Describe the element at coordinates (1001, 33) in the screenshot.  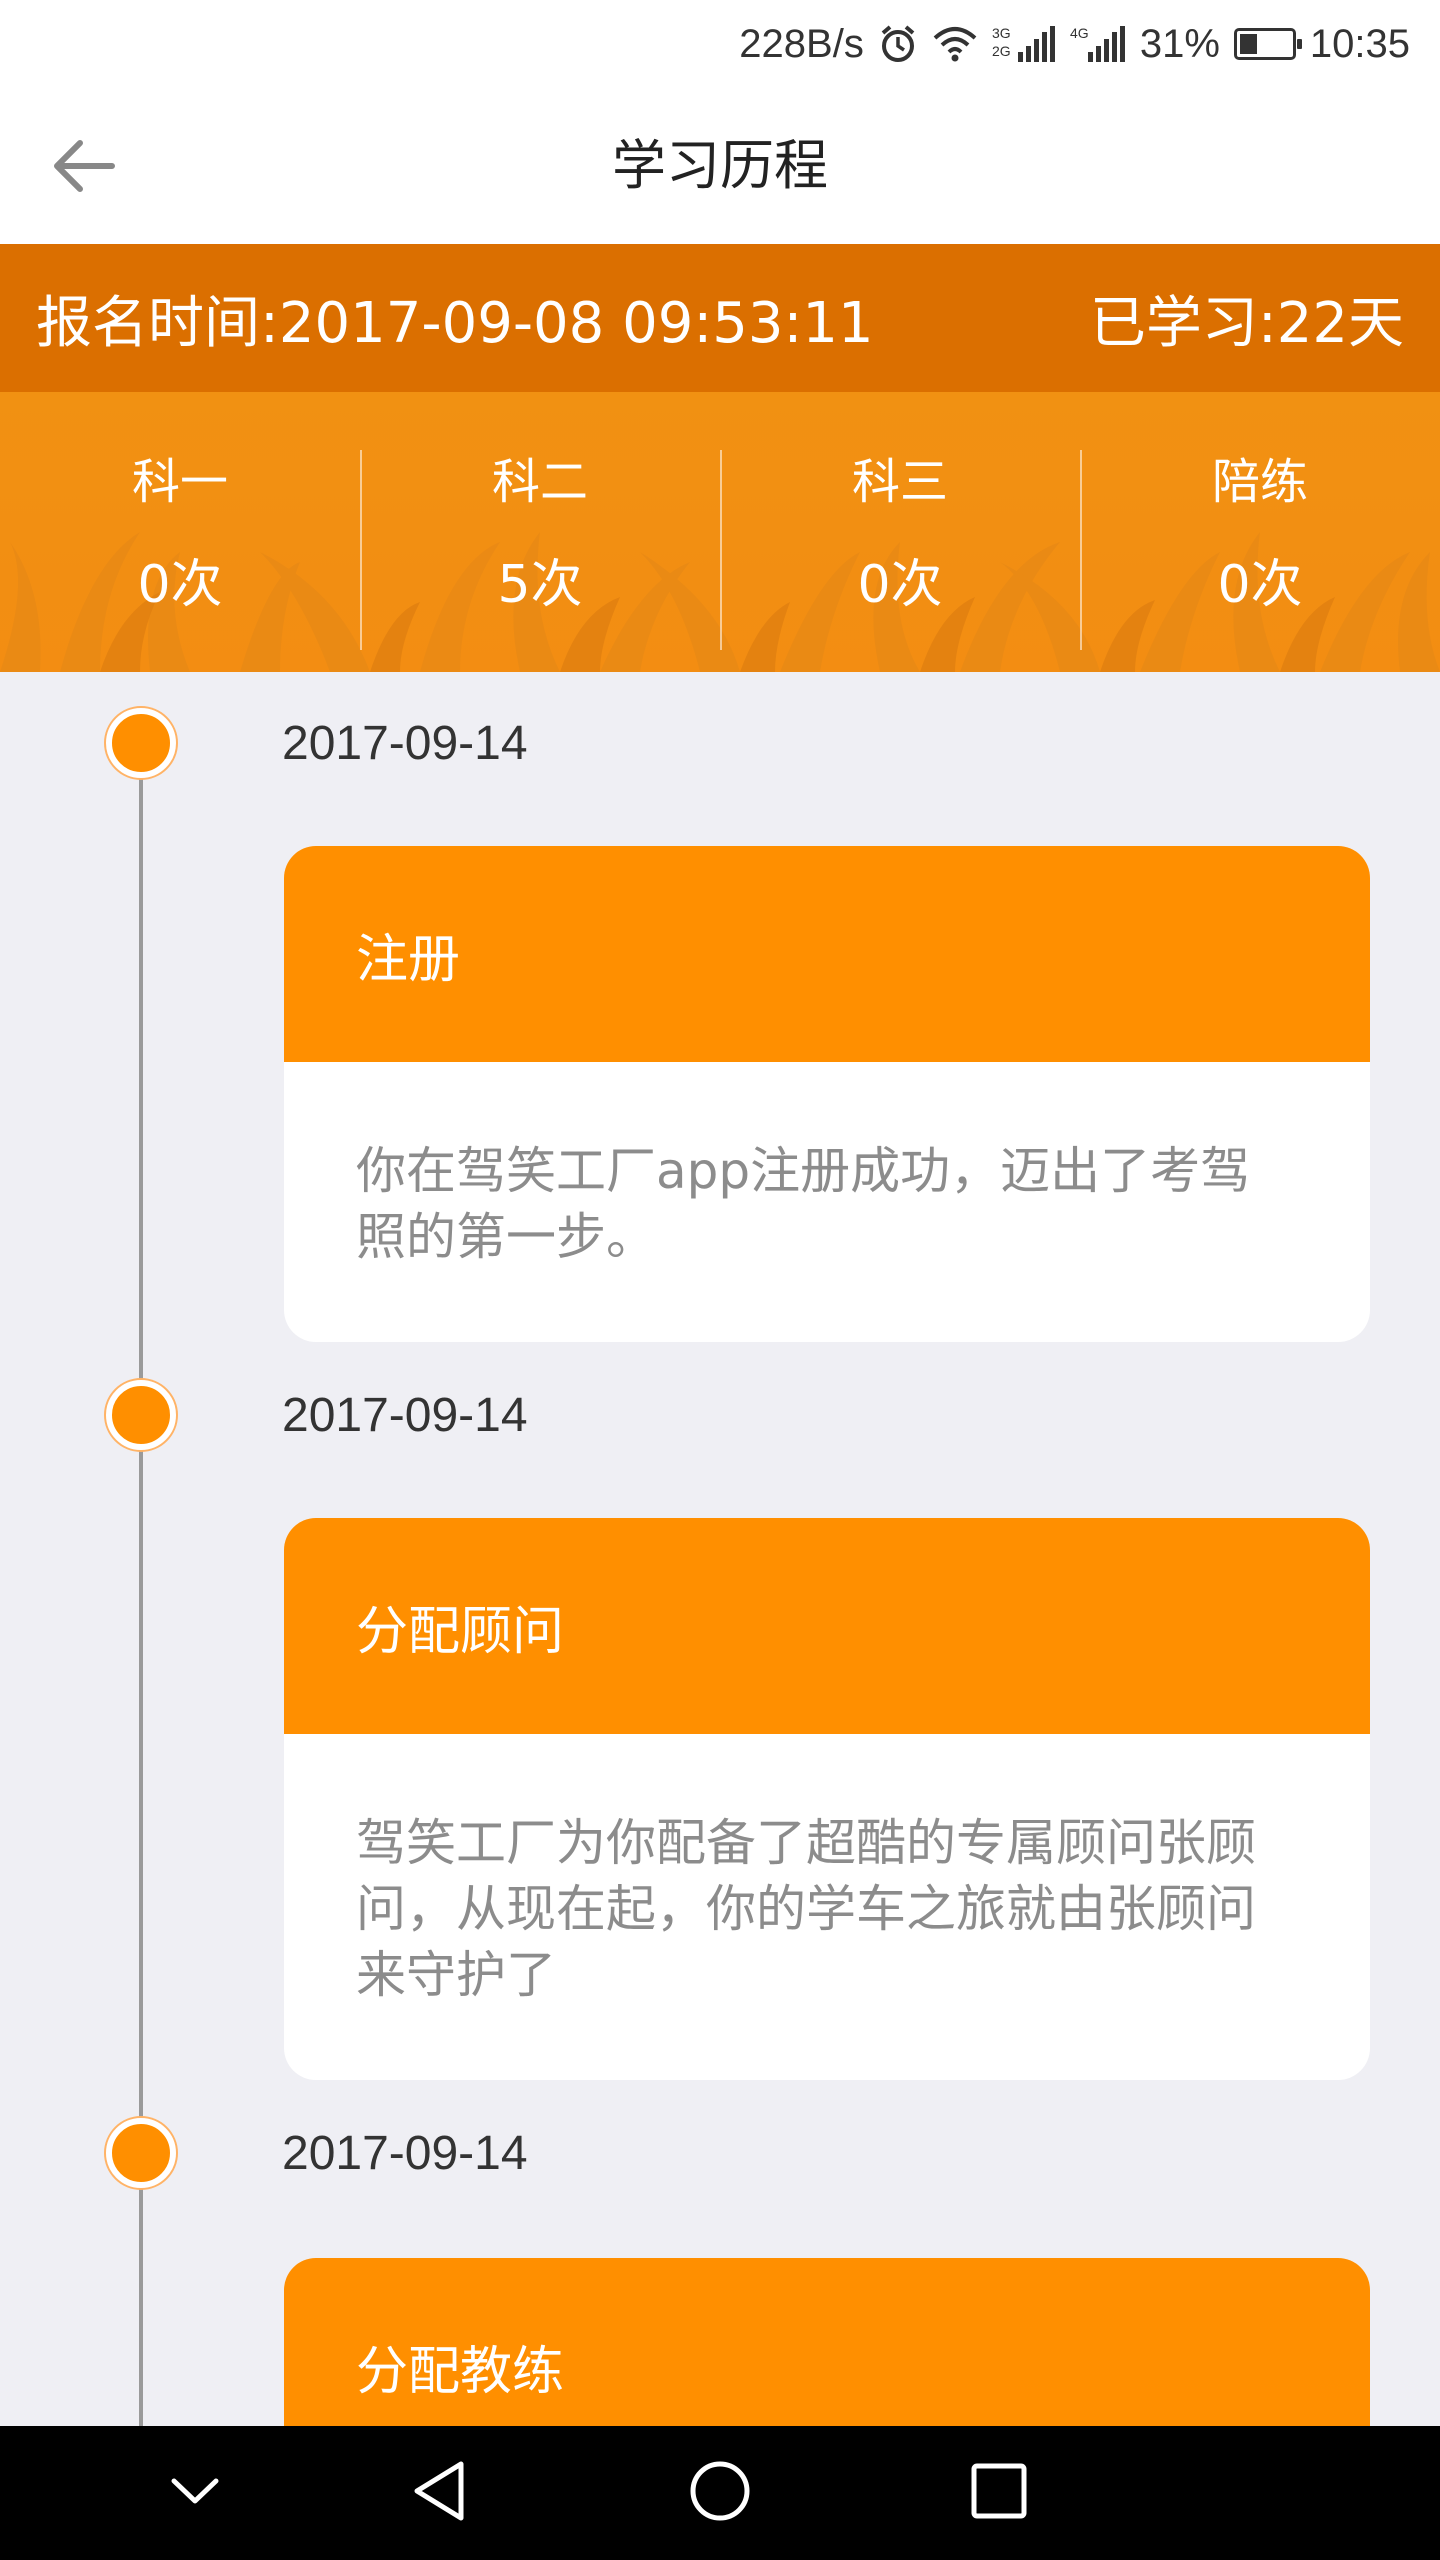
I see `network-label-3g: 3G` at that location.